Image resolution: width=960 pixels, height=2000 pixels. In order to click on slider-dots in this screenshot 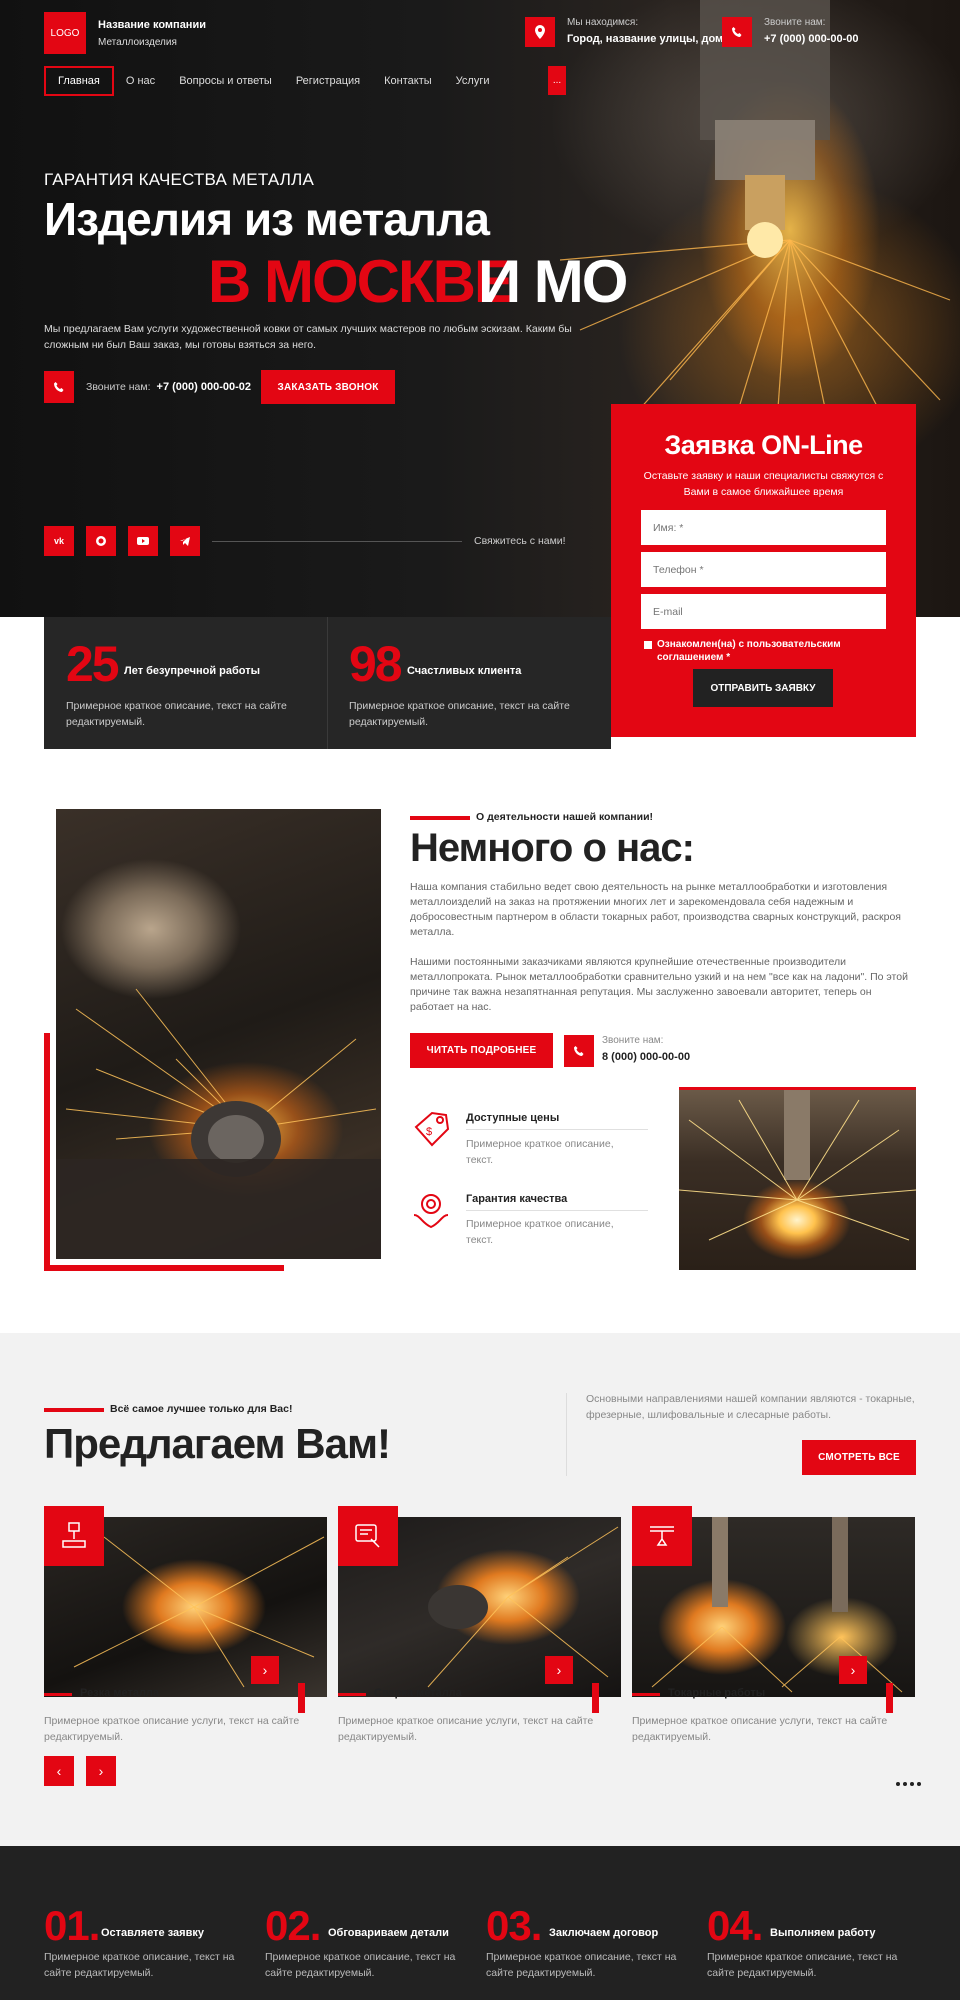, I will do `click(908, 1784)`.